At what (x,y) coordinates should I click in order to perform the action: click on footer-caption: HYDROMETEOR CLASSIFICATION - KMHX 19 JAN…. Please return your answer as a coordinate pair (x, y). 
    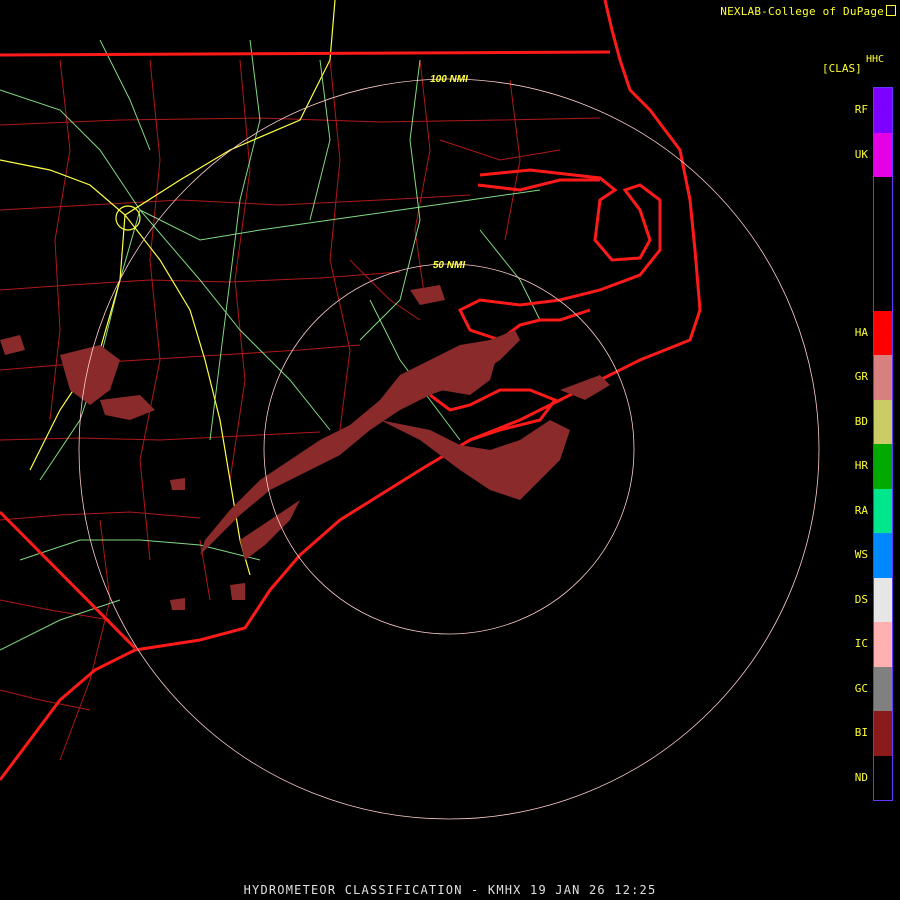
    Looking at the image, I should click on (450, 890).